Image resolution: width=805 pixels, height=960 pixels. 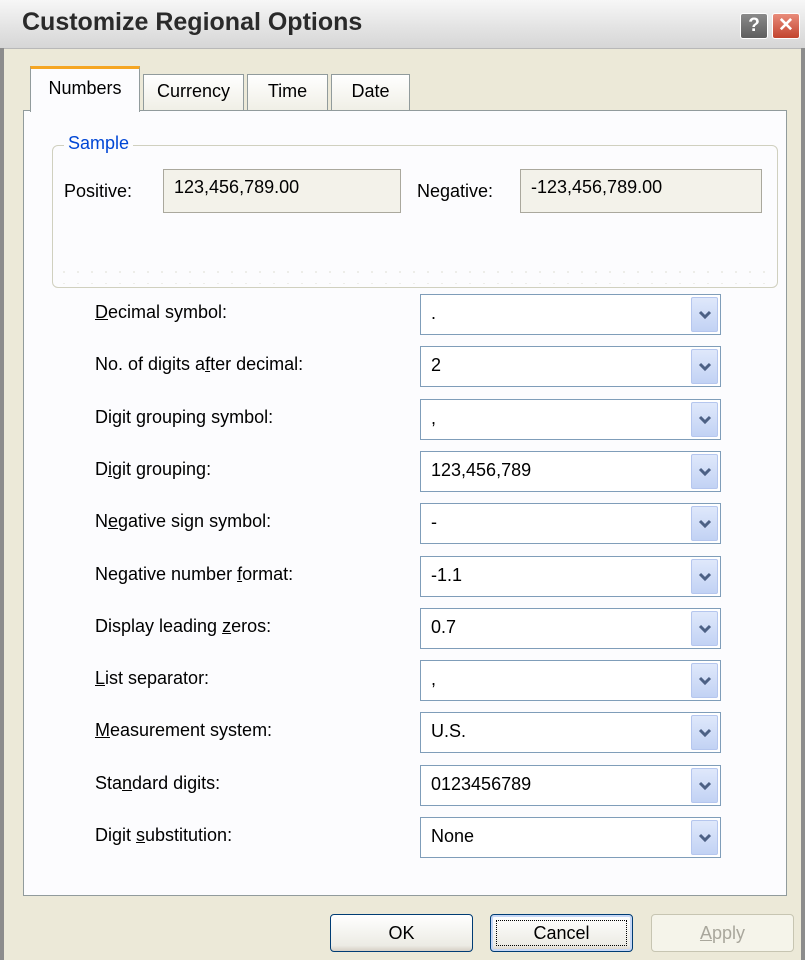 What do you see at coordinates (444, 627) in the screenshot?
I see `combobox-value: 0.7` at bounding box center [444, 627].